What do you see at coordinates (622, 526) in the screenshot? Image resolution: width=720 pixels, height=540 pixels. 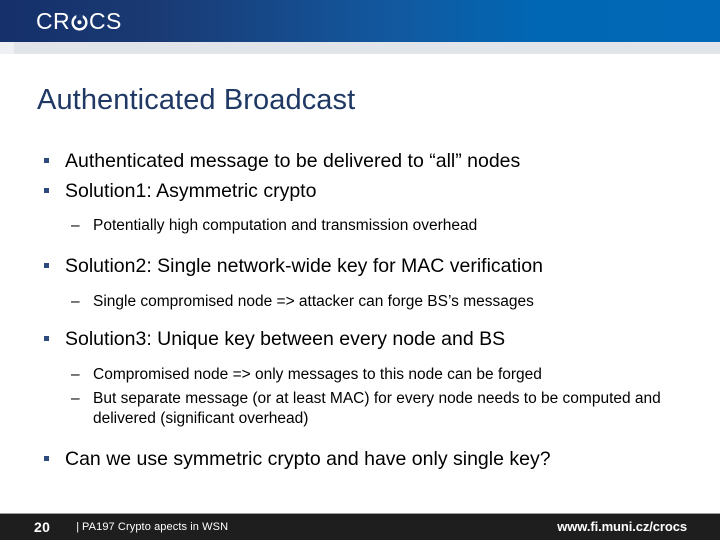 I see `footer-website: www.fi.muni.cz/crocs` at bounding box center [622, 526].